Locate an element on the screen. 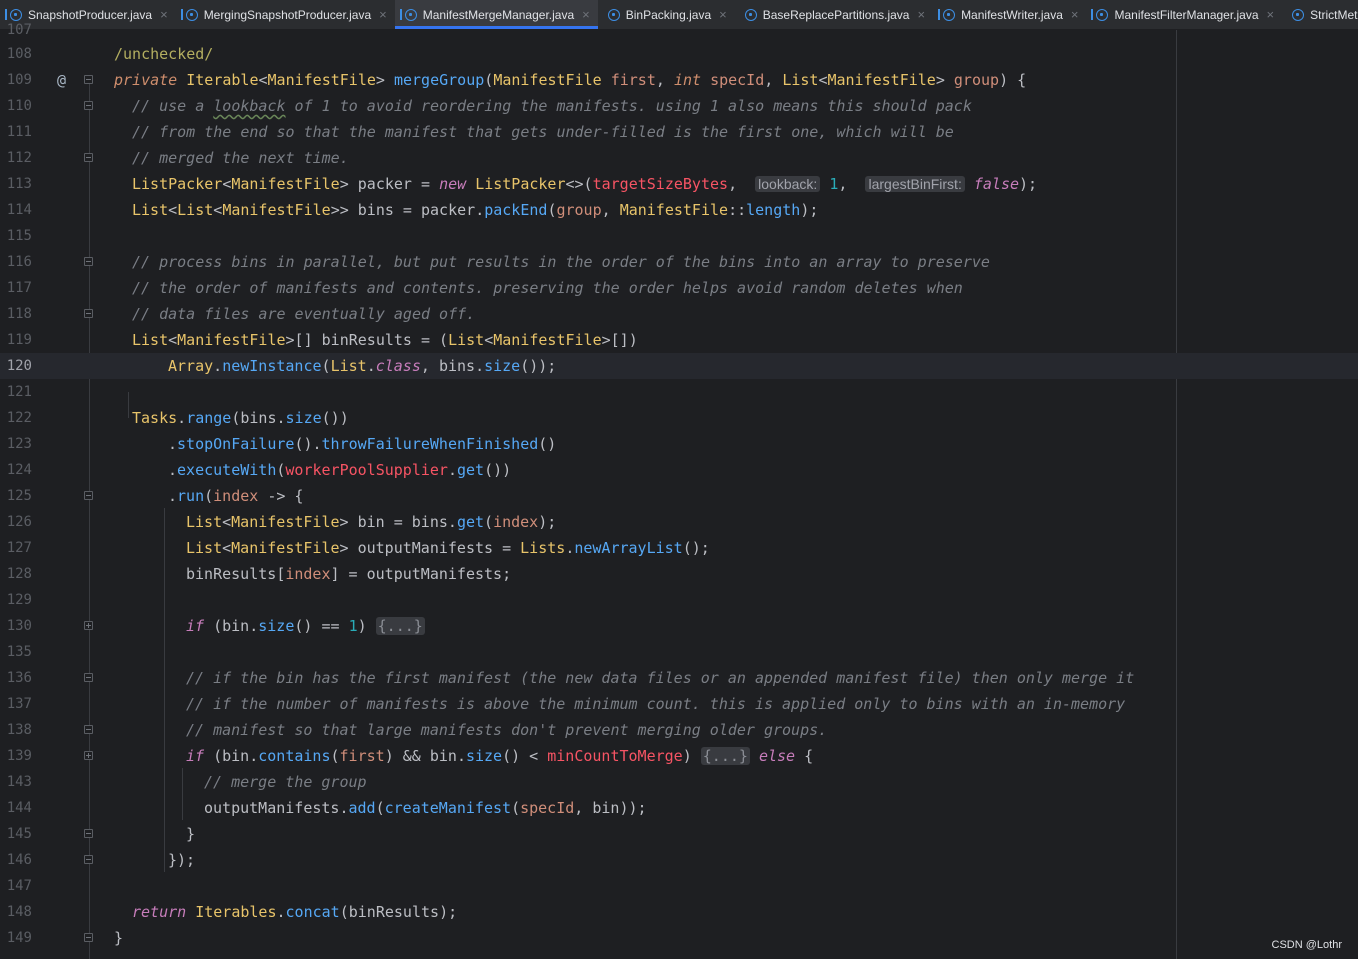 Image resolution: width=1358 pixels, height=959 pixels. line-number: 149 is located at coordinates (16, 938).